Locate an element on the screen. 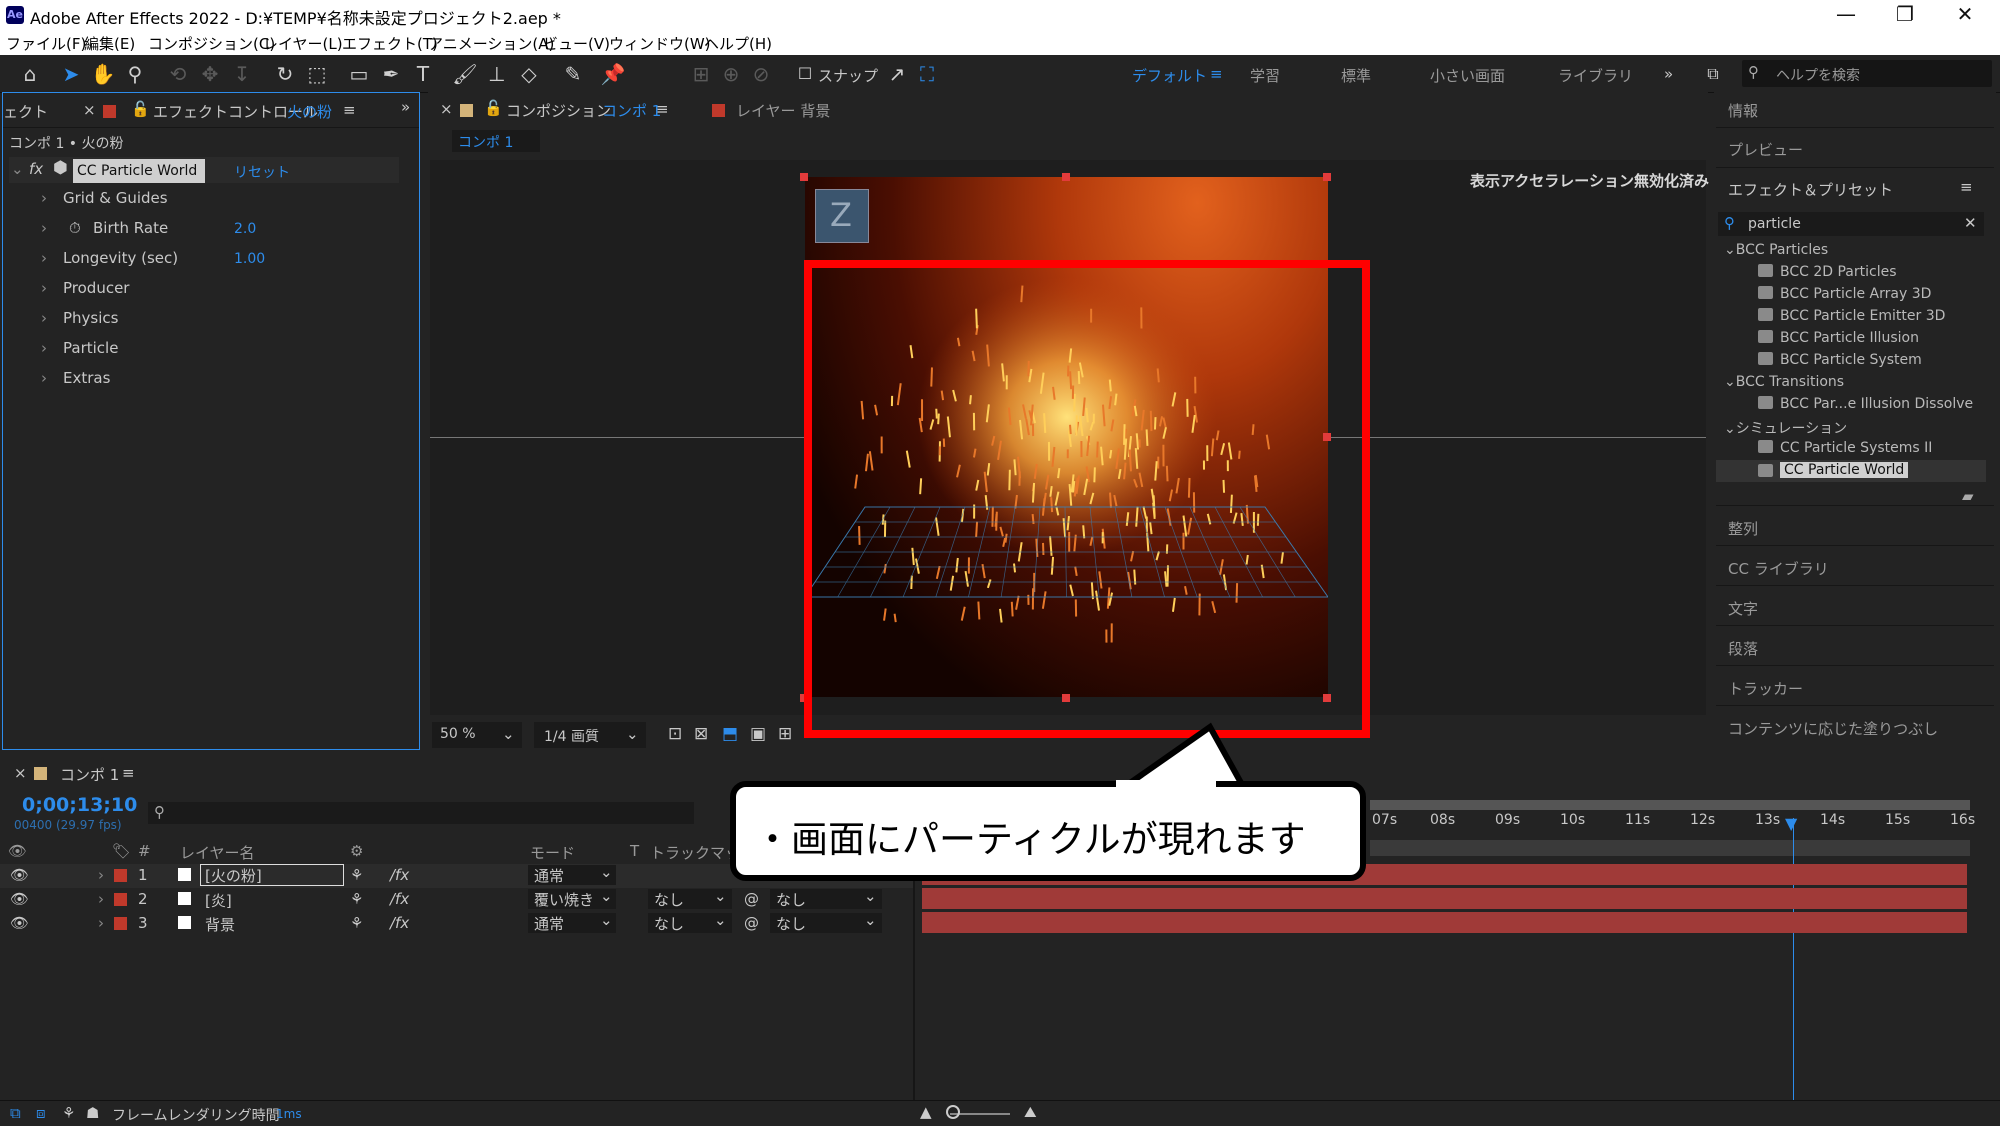 Image resolution: width=2000 pixels, height=1126 pixels. snap-options-icon: ↗ is located at coordinates (897, 74).